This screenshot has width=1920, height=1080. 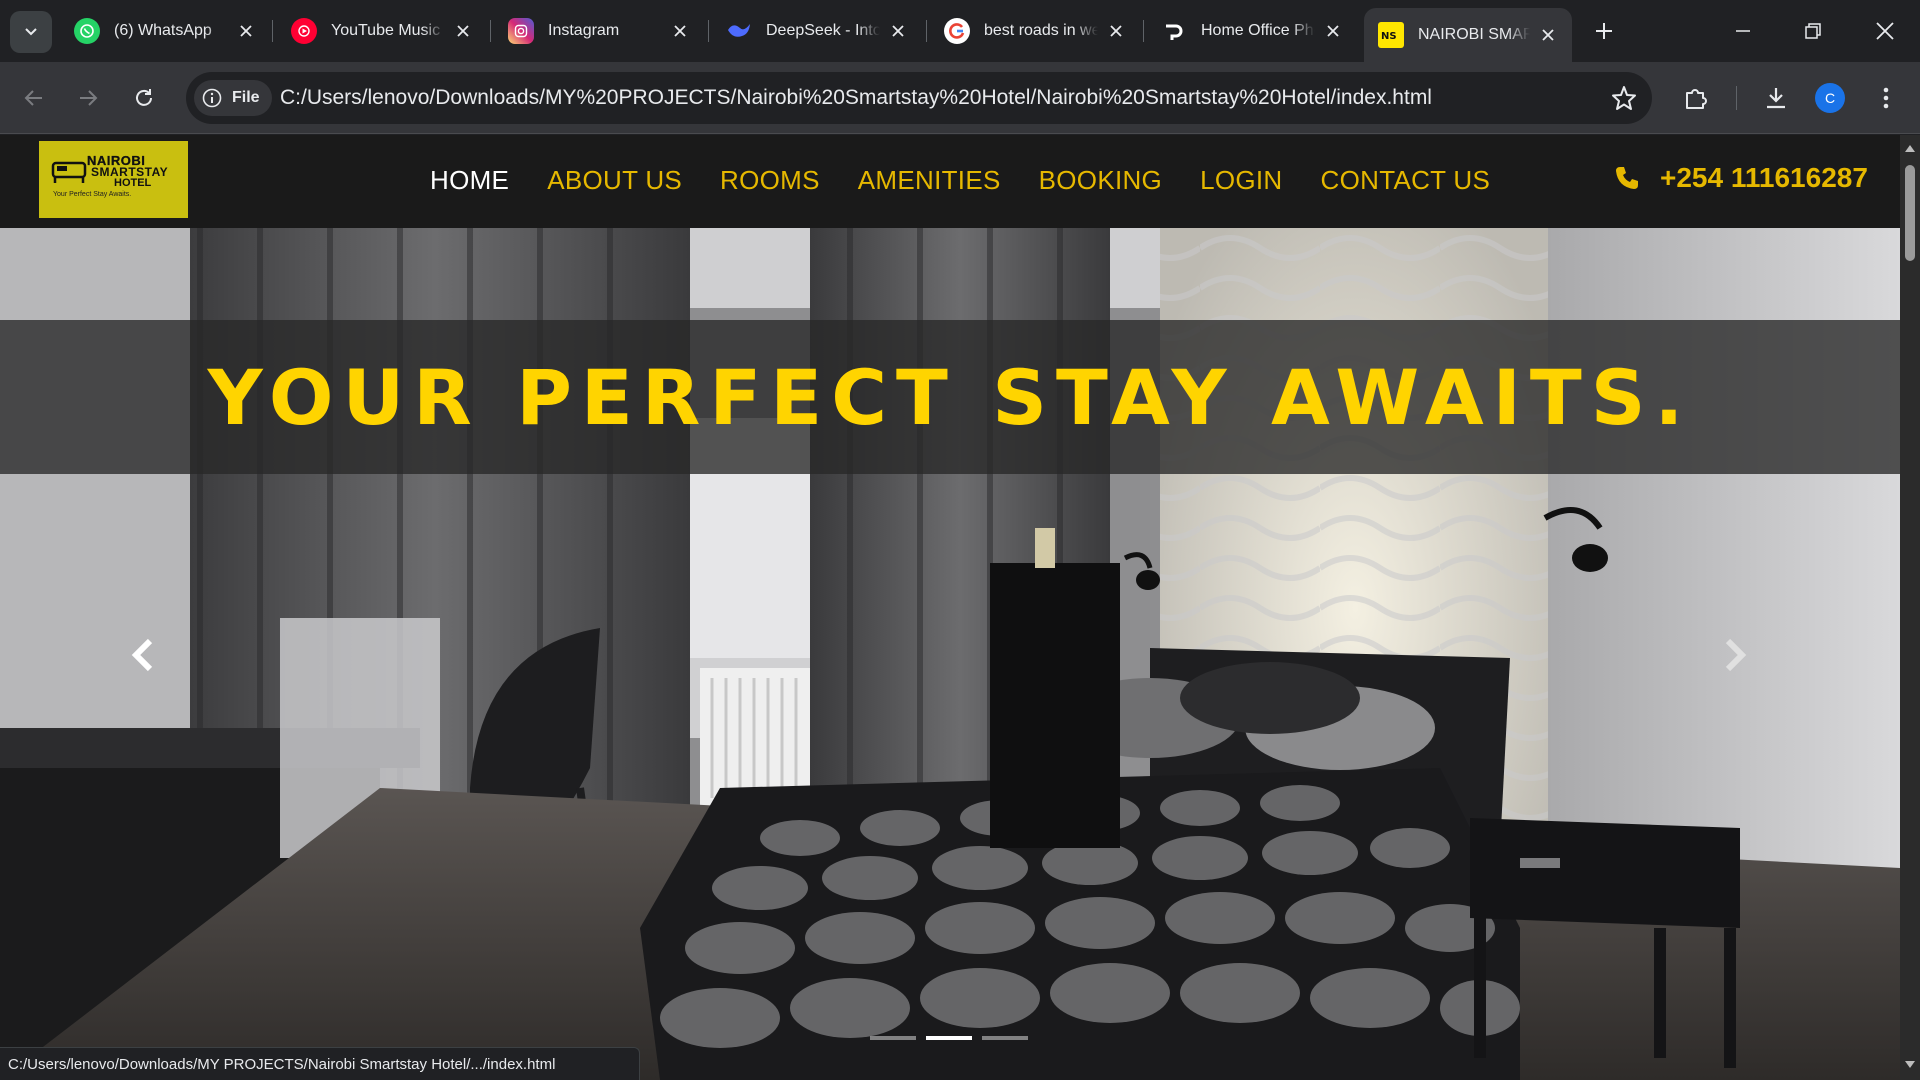 I want to click on tab-deepseek: DeepSeek - Into the Unknown, so click(x=817, y=31).